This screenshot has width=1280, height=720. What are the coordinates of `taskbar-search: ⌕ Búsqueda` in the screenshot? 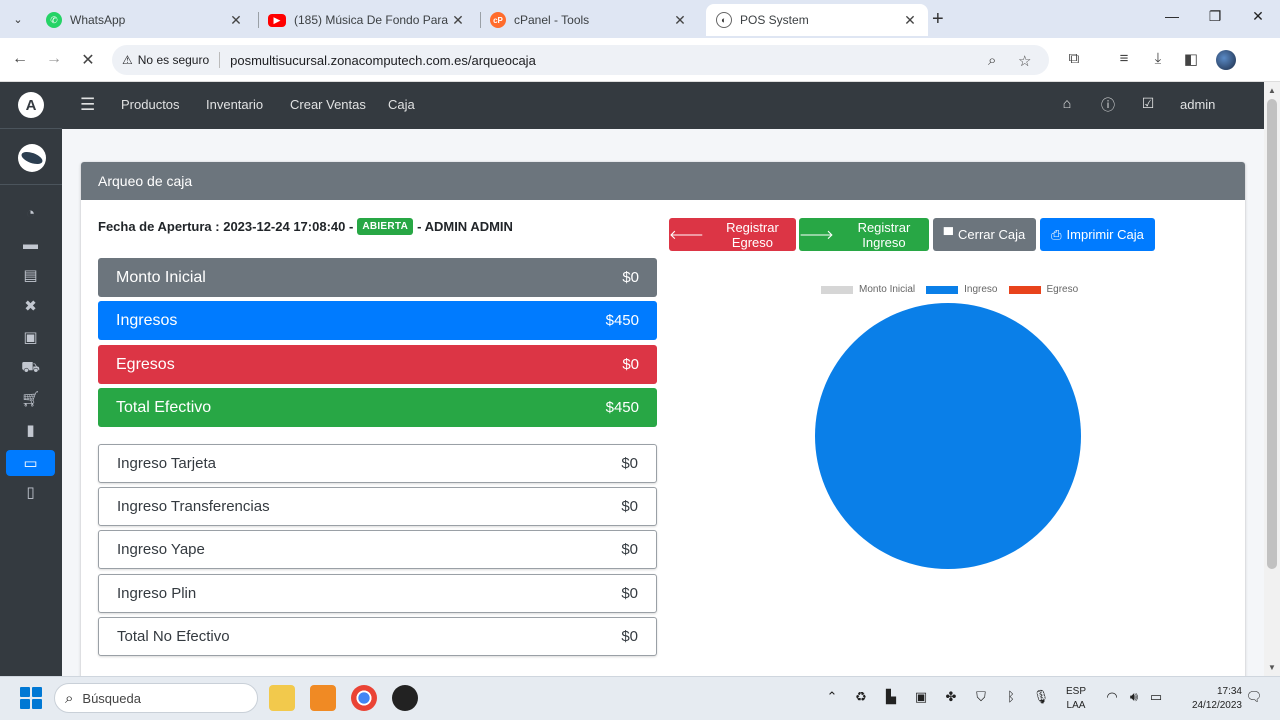 It's located at (156, 698).